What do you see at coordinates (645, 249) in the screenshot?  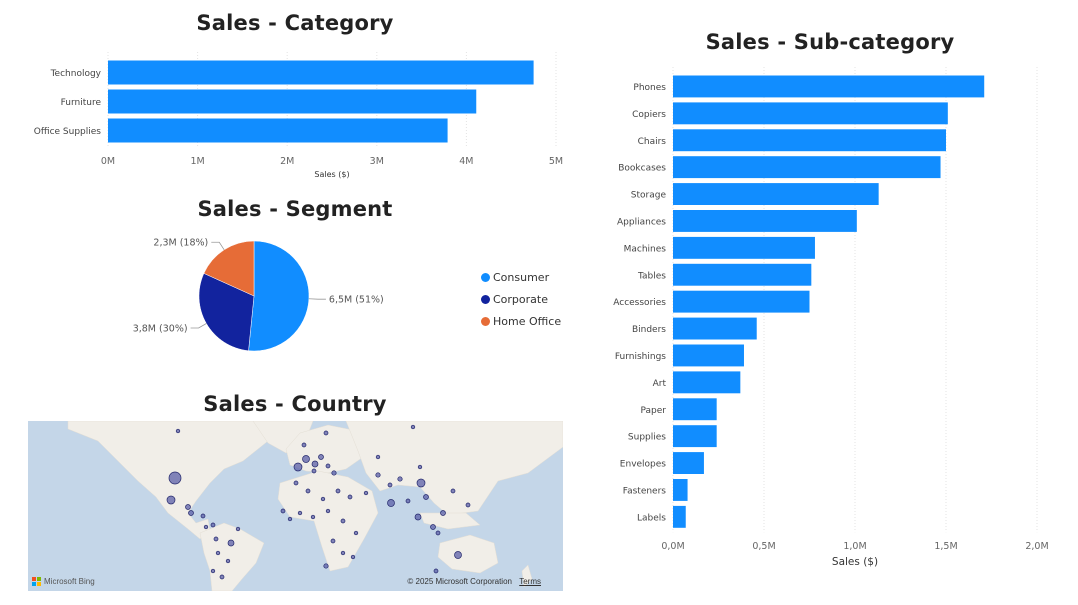 I see `category-label-machines: Machines` at bounding box center [645, 249].